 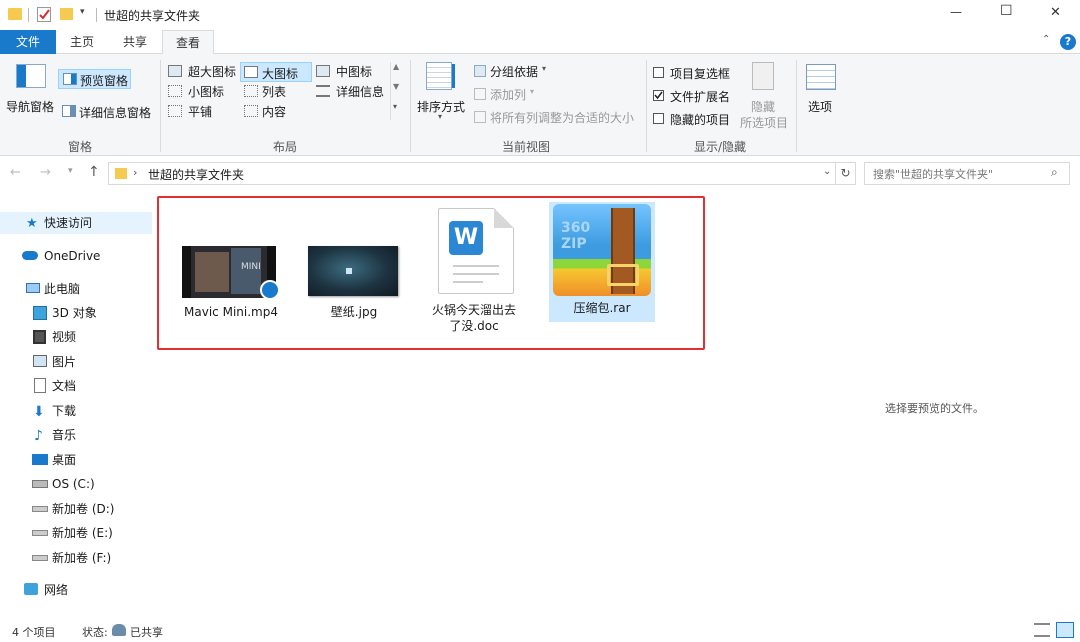 I want to click on tab-file: 文件, so click(x=28, y=42).